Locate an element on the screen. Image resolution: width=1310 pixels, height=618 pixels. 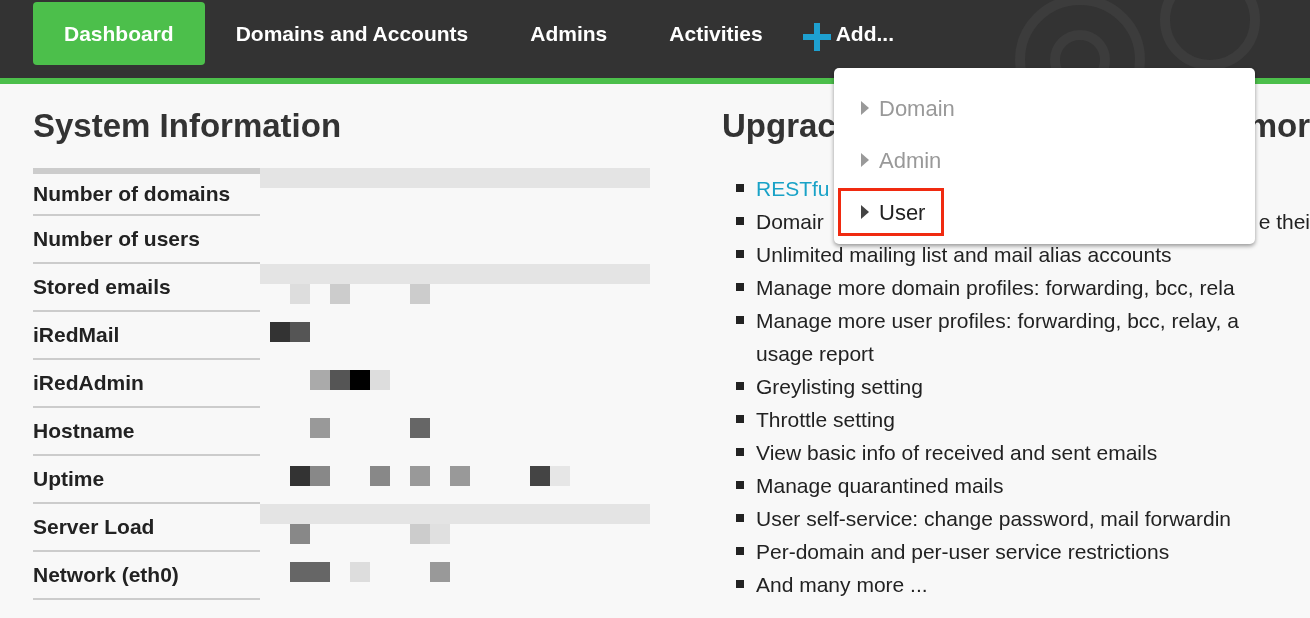
feature-text: Domair is located at coordinates (790, 221).